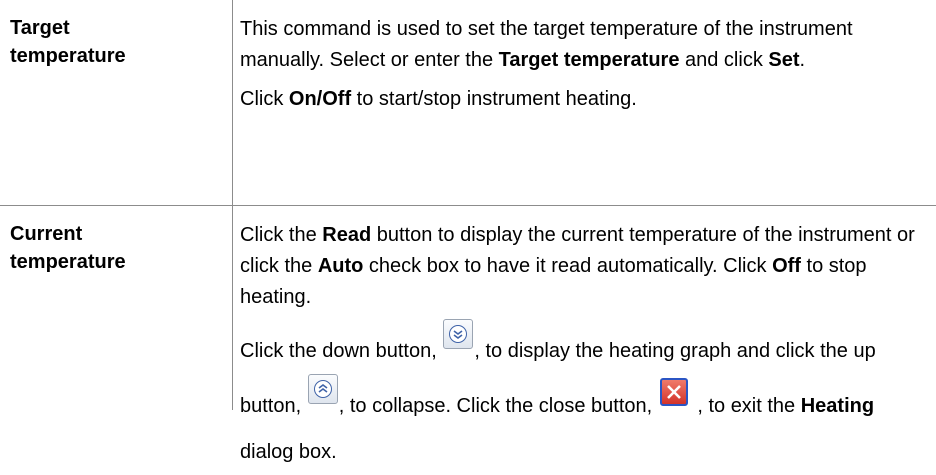  I want to click on bold-term: Read, so click(347, 235).